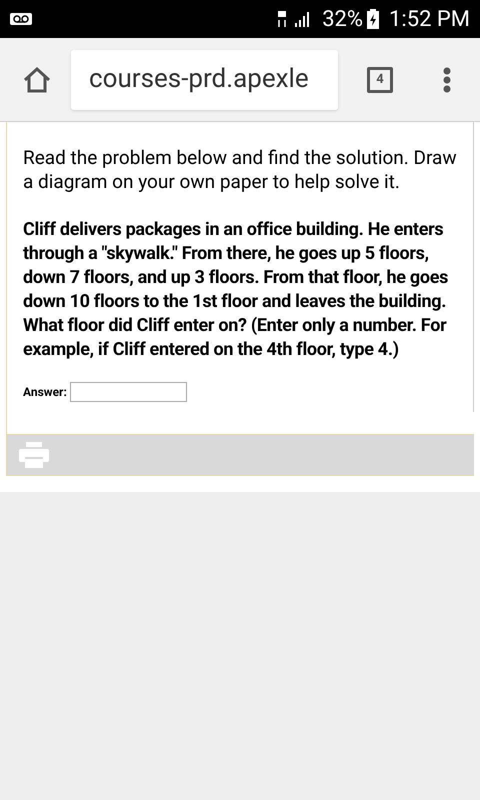 This screenshot has width=480, height=800. What do you see at coordinates (37, 80) in the screenshot?
I see `home-icon` at bounding box center [37, 80].